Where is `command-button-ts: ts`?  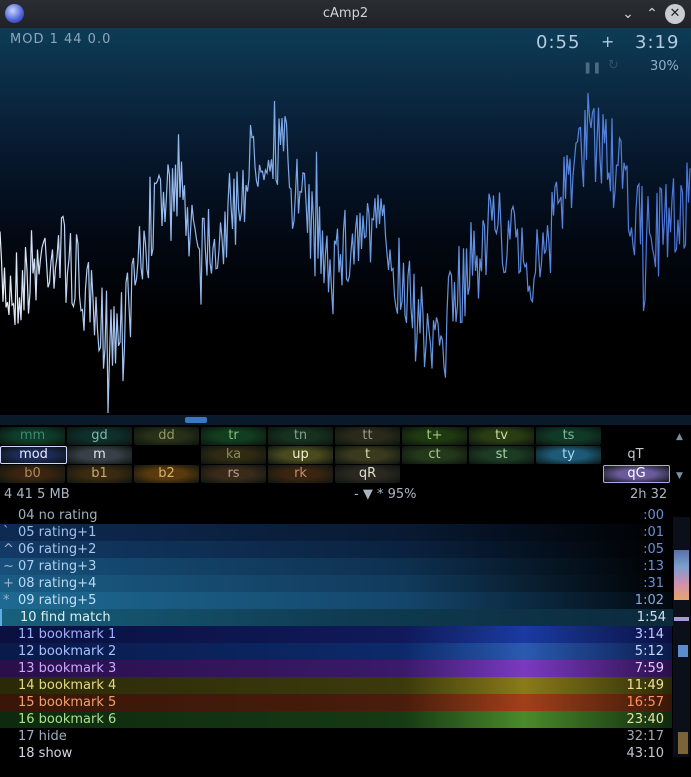 command-button-ts: ts is located at coordinates (568, 436).